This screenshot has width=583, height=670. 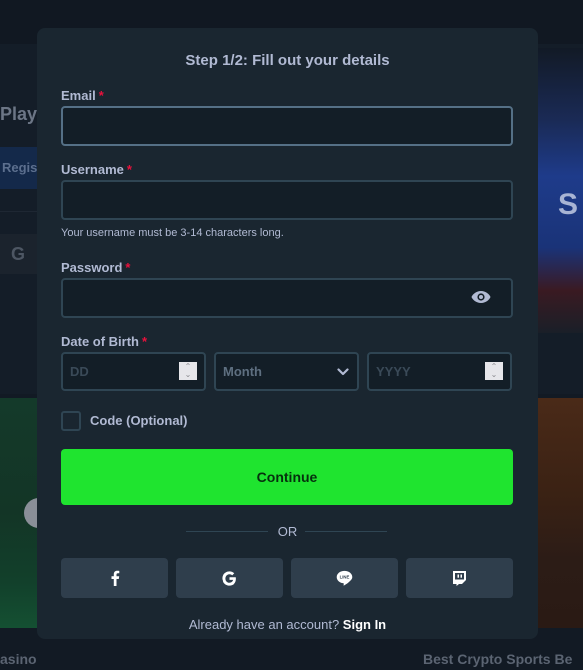 I want to click on dob-label: Date of Birth *, so click(x=104, y=341).